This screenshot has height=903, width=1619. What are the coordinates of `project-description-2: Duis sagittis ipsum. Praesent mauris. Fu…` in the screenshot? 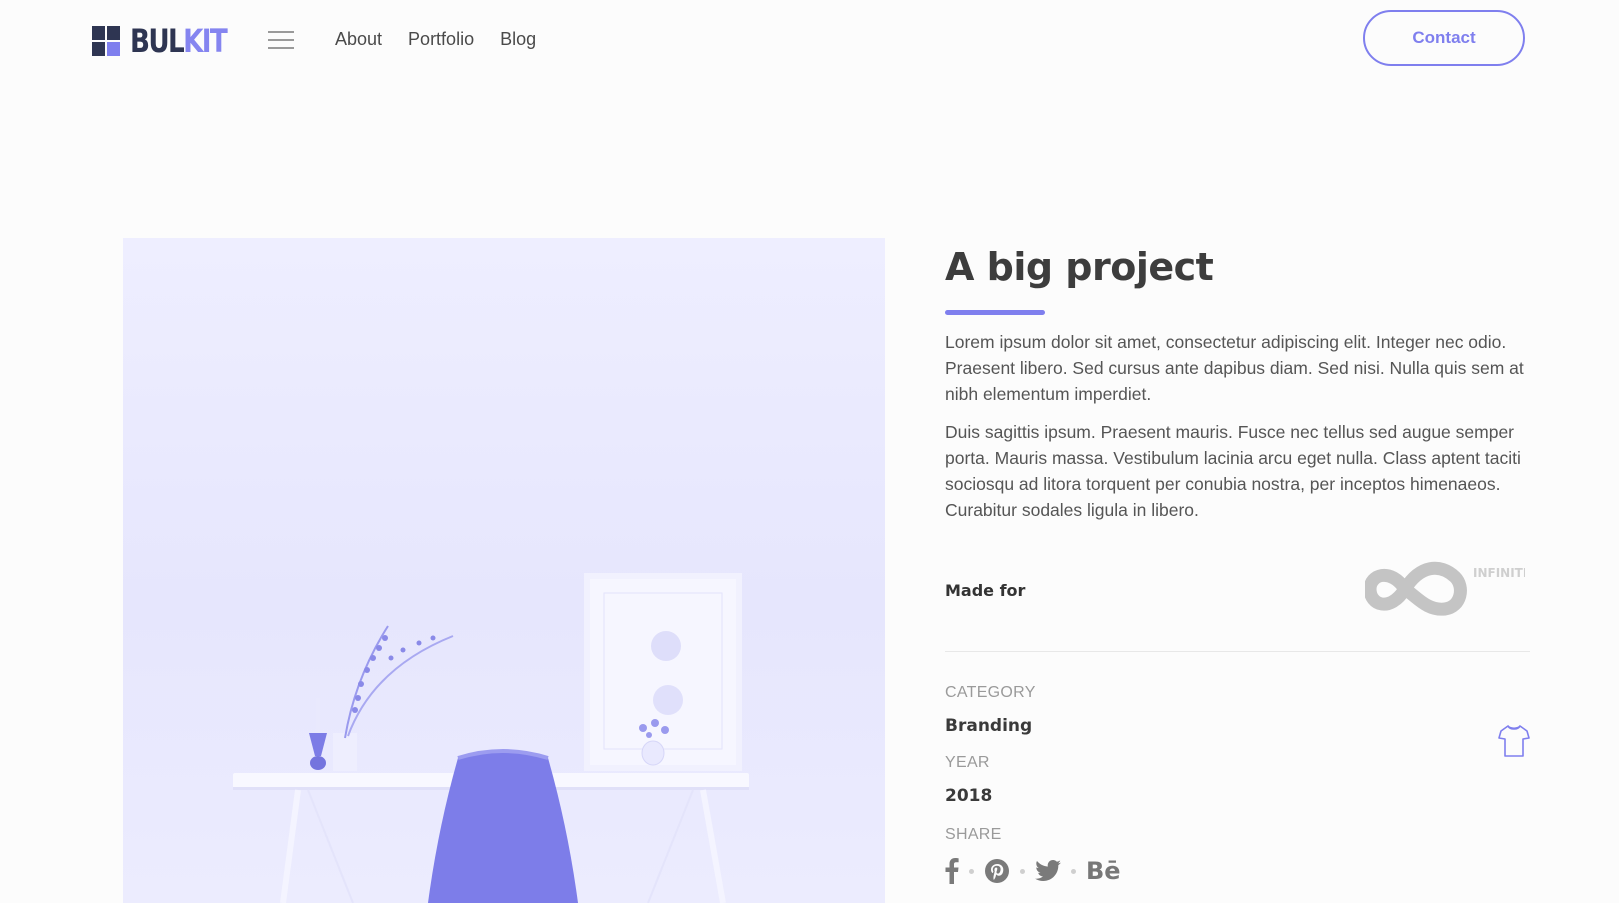 It's located at (1233, 471).